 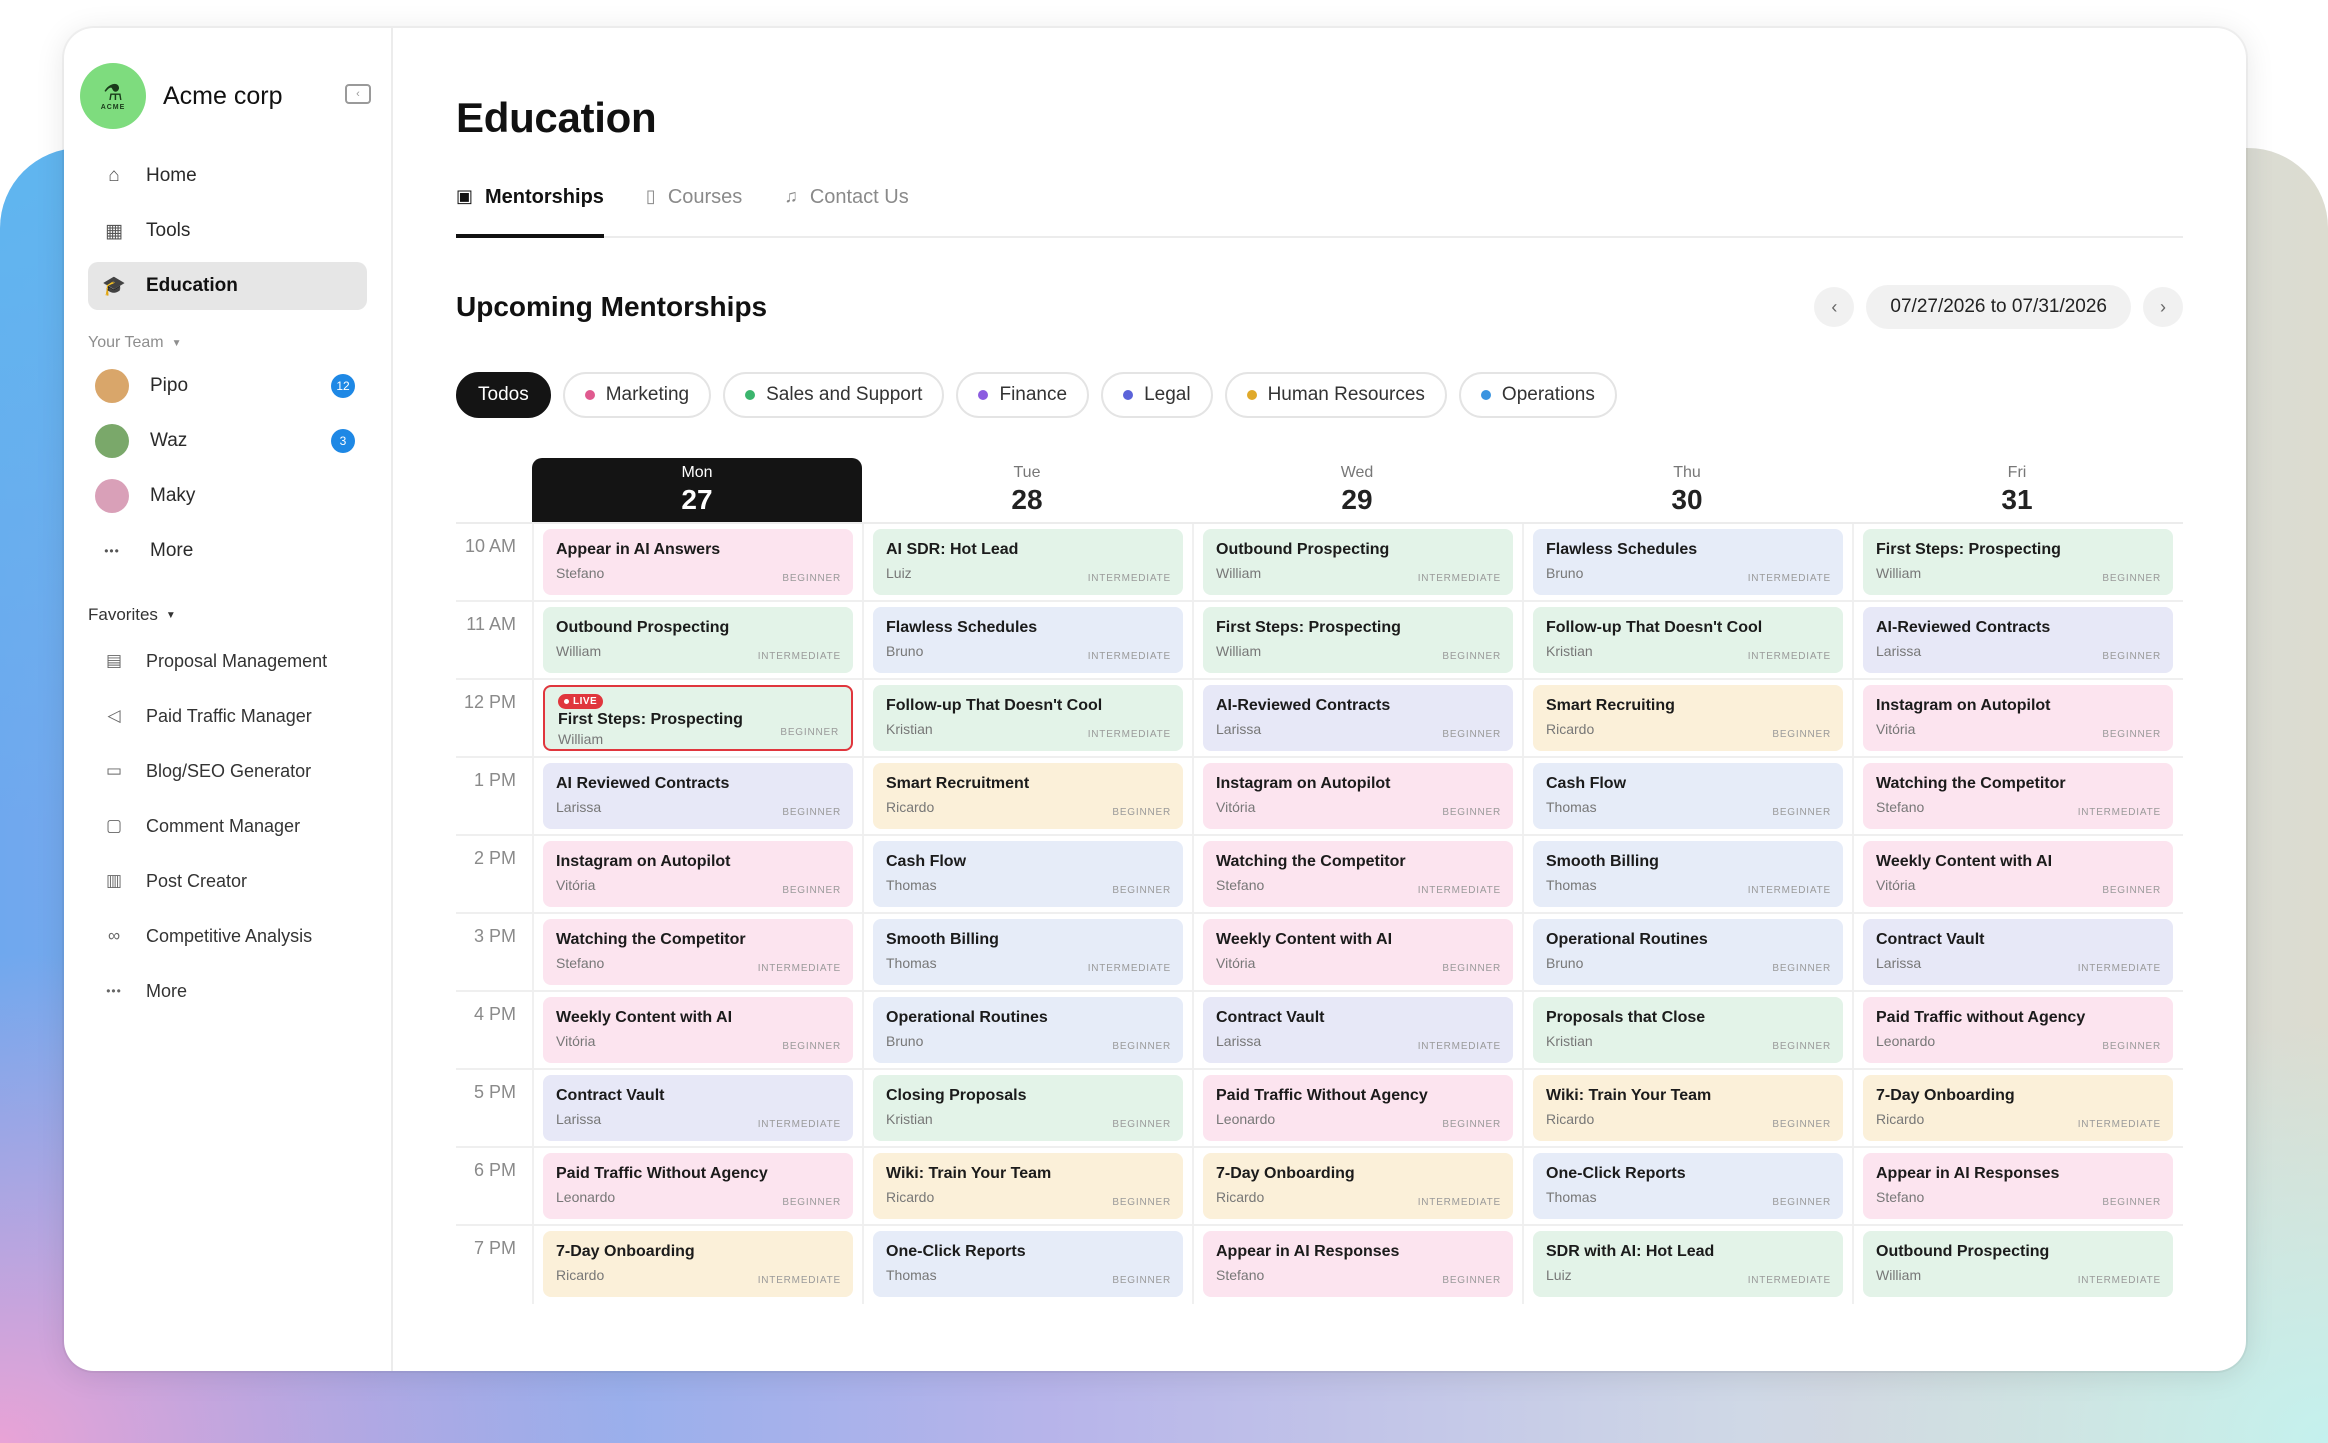 I want to click on team-member-waz: Waz 3, so click(x=227, y=441).